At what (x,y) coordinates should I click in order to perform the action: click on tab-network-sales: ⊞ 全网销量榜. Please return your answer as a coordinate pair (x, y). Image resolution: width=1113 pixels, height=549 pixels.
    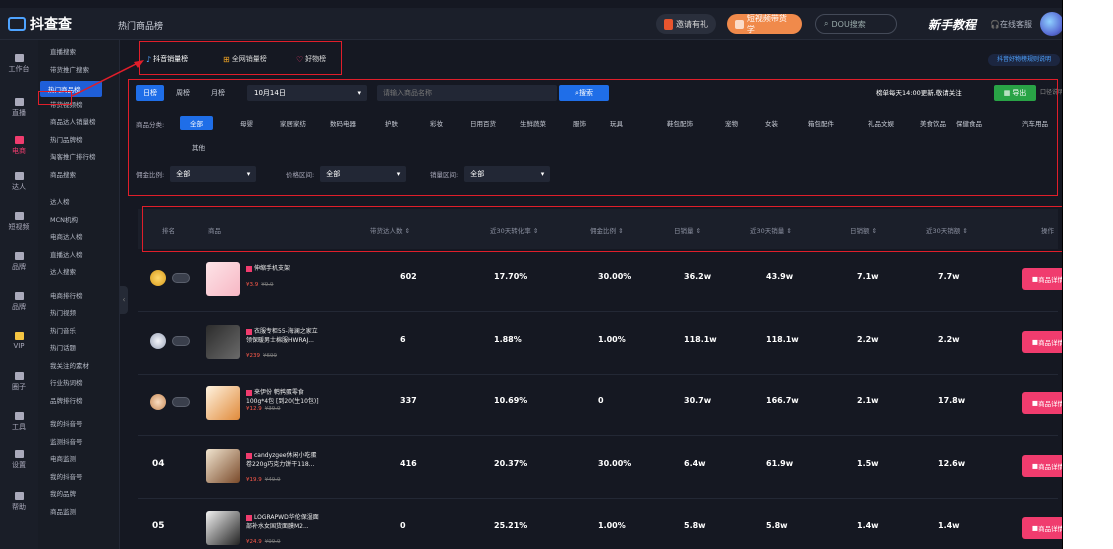
    Looking at the image, I should click on (245, 59).